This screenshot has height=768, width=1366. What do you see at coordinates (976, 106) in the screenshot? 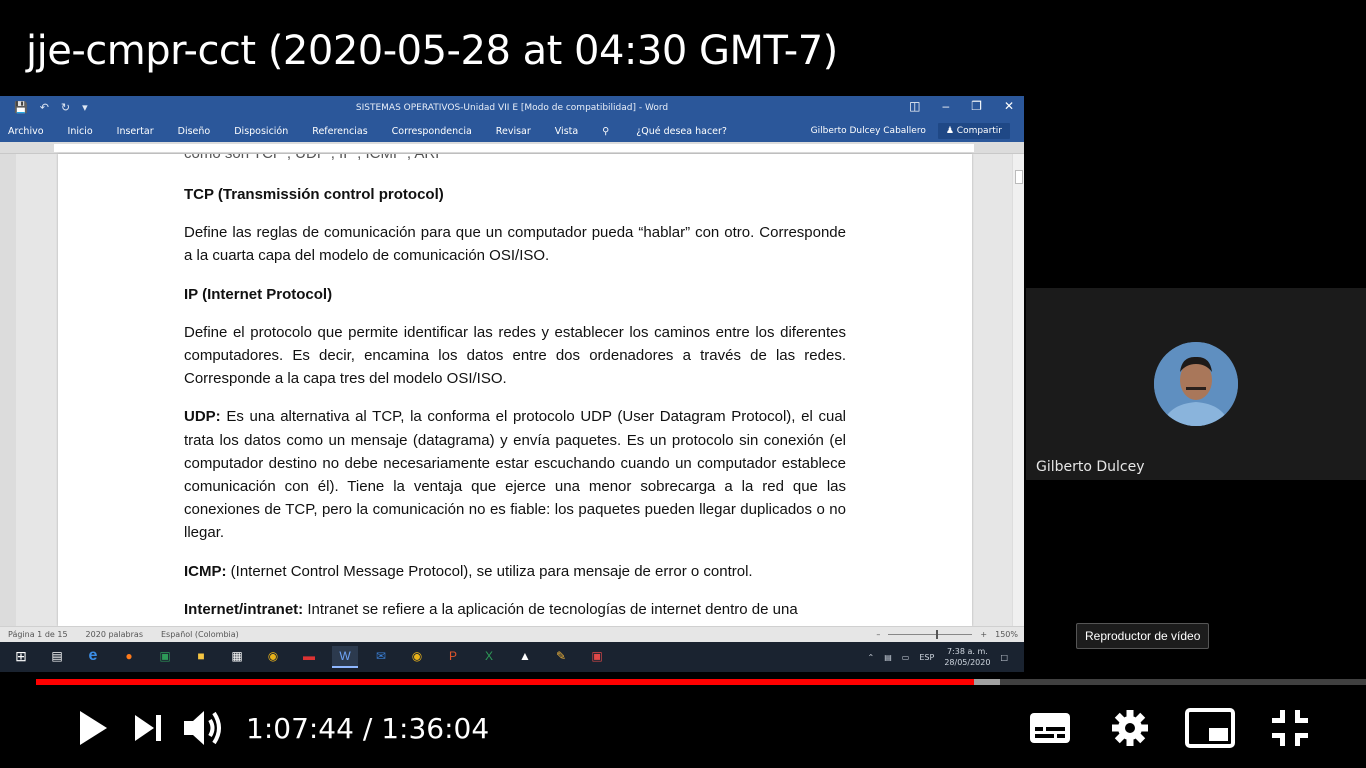
I see `maximize-icon: ❐` at bounding box center [976, 106].